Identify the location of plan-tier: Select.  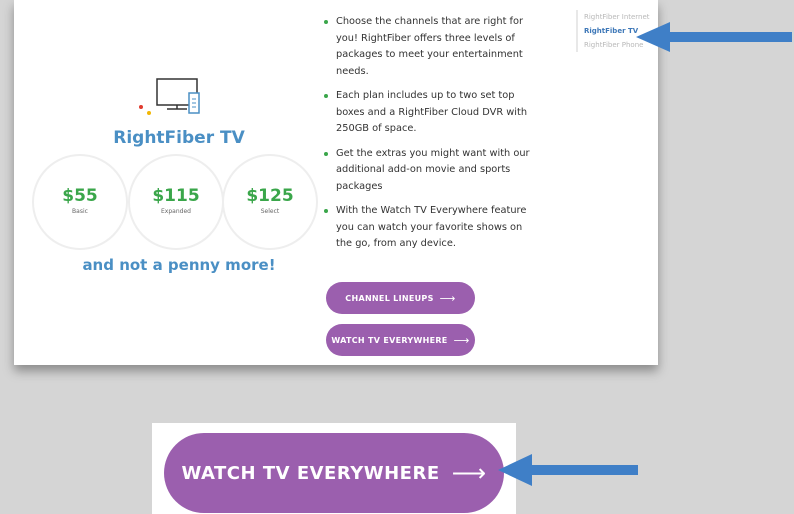
(270, 211).